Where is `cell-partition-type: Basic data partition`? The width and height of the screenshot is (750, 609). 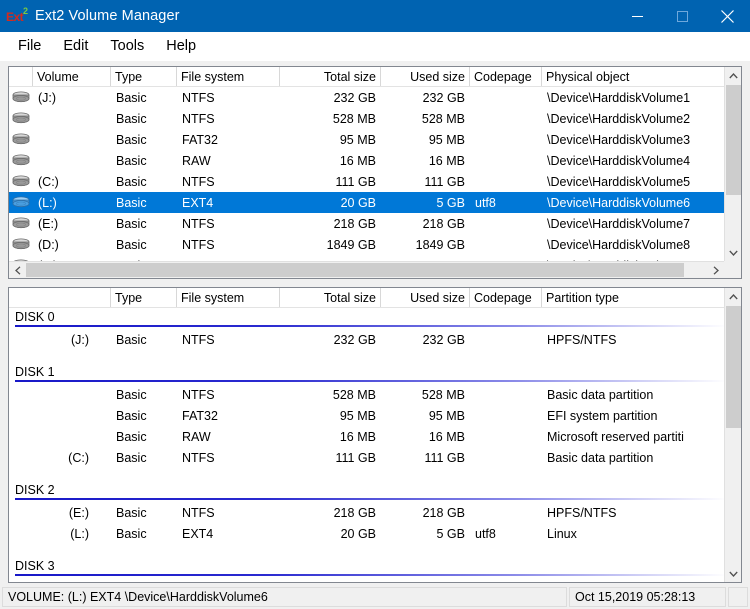 cell-partition-type: Basic data partition is located at coordinates (600, 394).